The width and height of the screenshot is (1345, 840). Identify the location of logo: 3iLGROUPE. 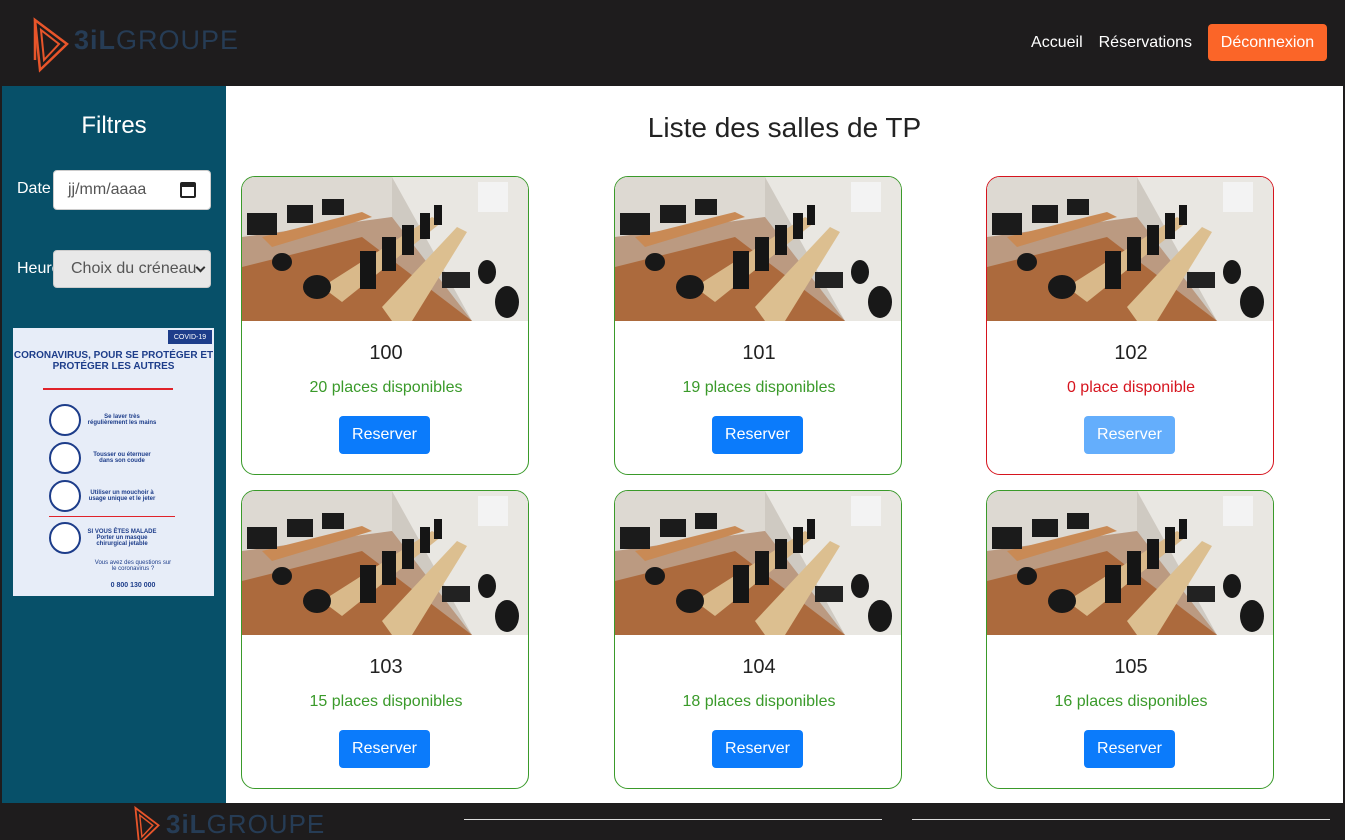
(135, 45).